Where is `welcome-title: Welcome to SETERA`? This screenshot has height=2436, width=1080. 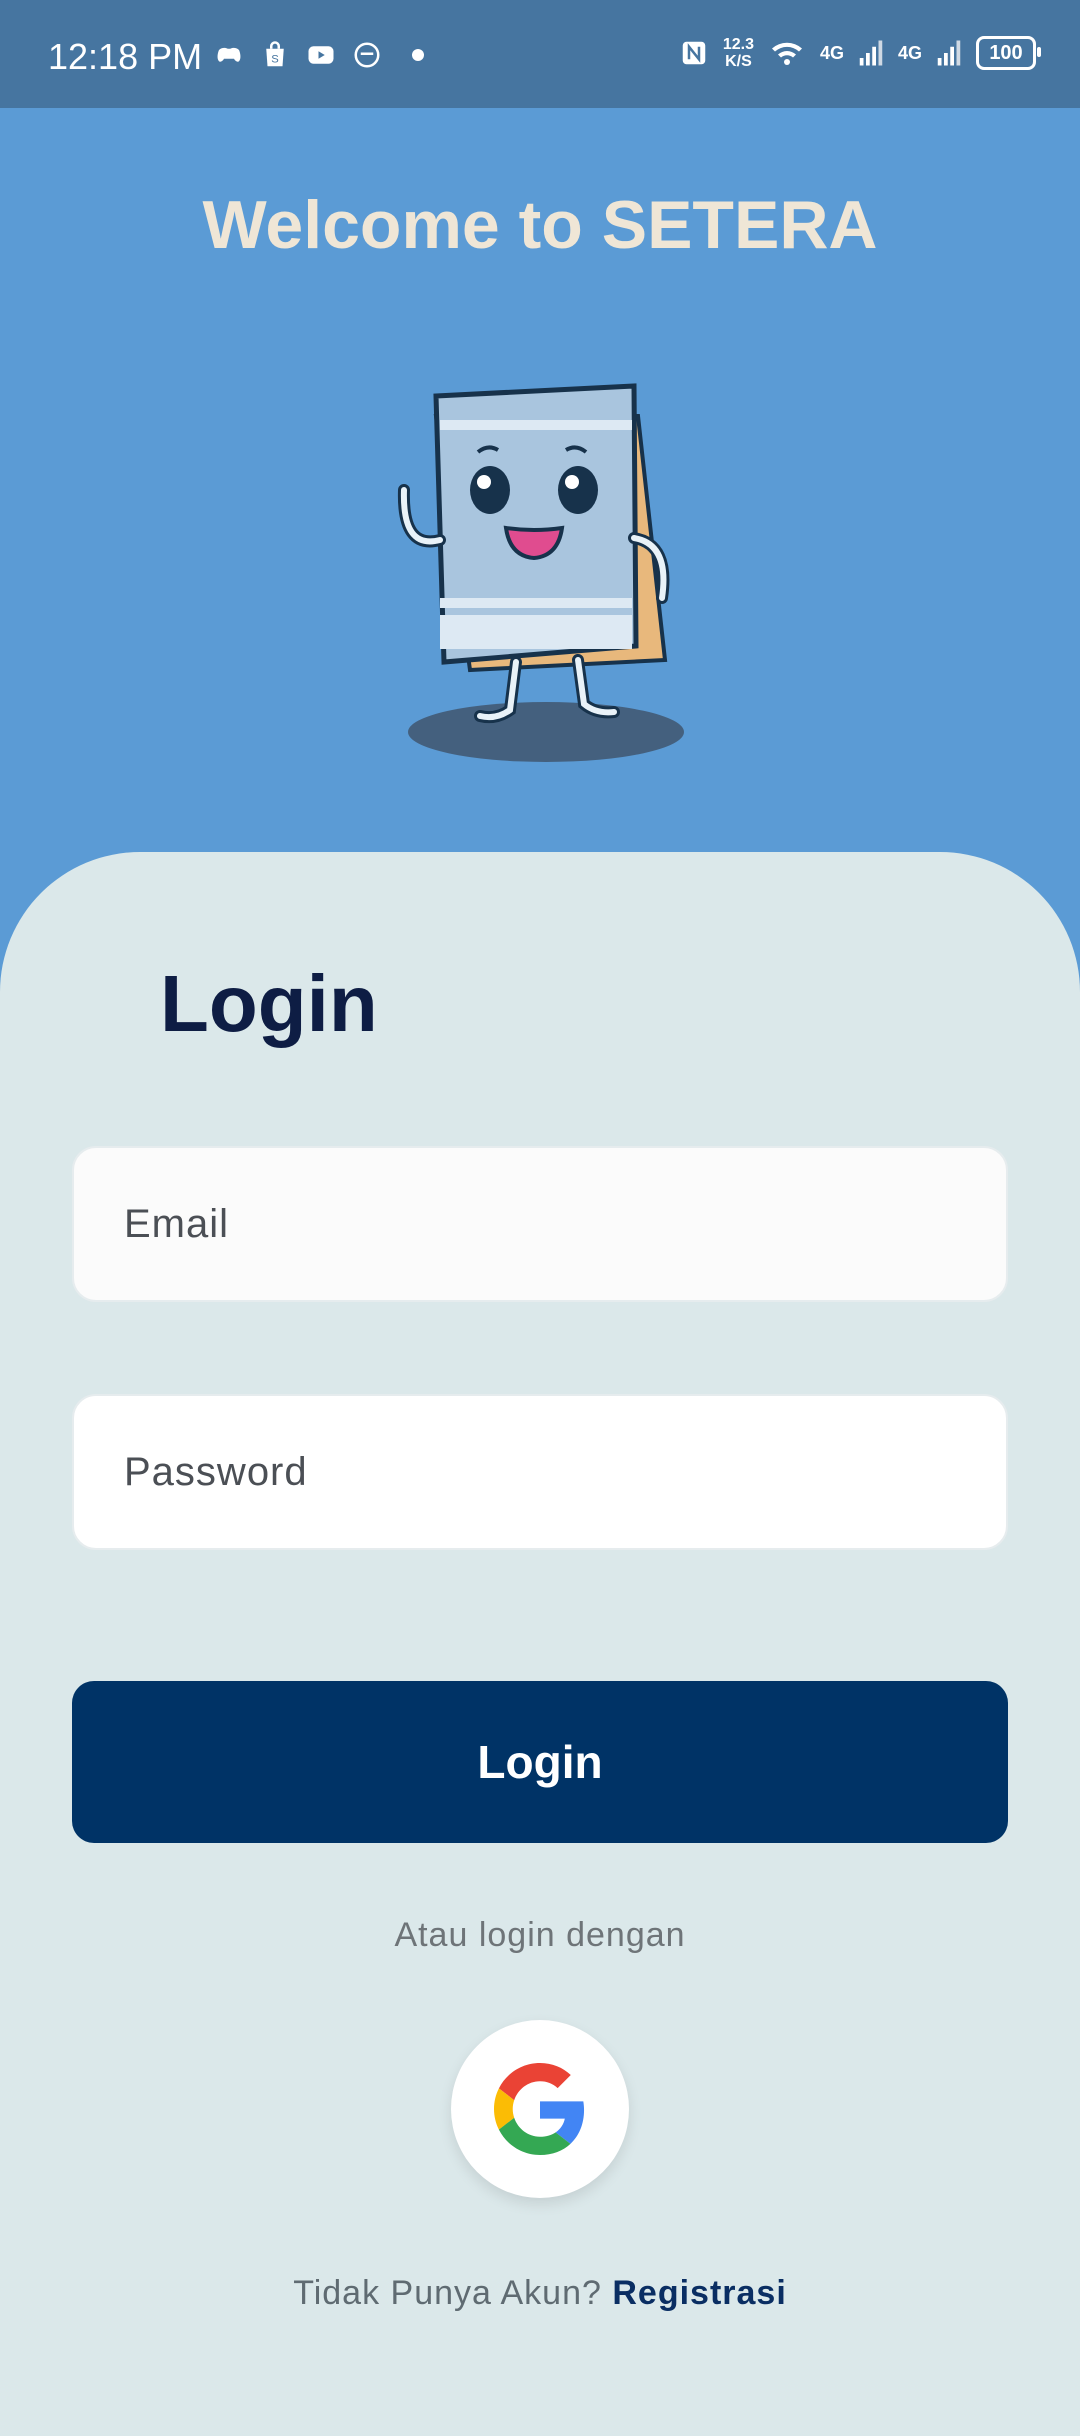
welcome-title: Welcome to SETERA is located at coordinates (540, 225).